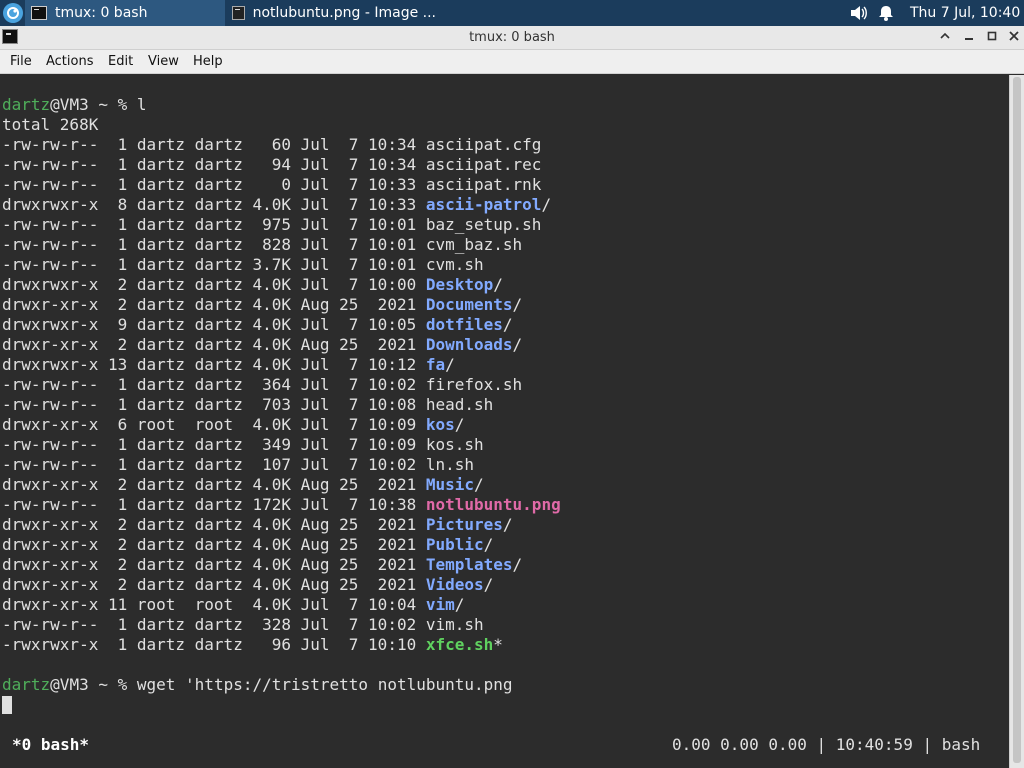  What do you see at coordinates (454, 264) in the screenshot?
I see `file-name: cvm.sh` at bounding box center [454, 264].